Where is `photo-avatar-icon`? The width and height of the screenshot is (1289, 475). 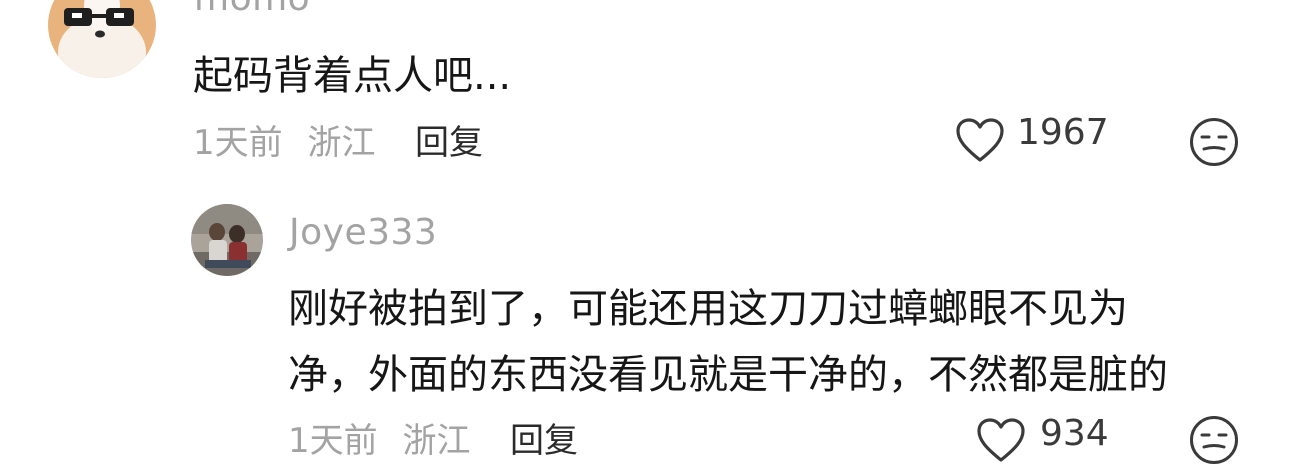 photo-avatar-icon is located at coordinates (227, 240).